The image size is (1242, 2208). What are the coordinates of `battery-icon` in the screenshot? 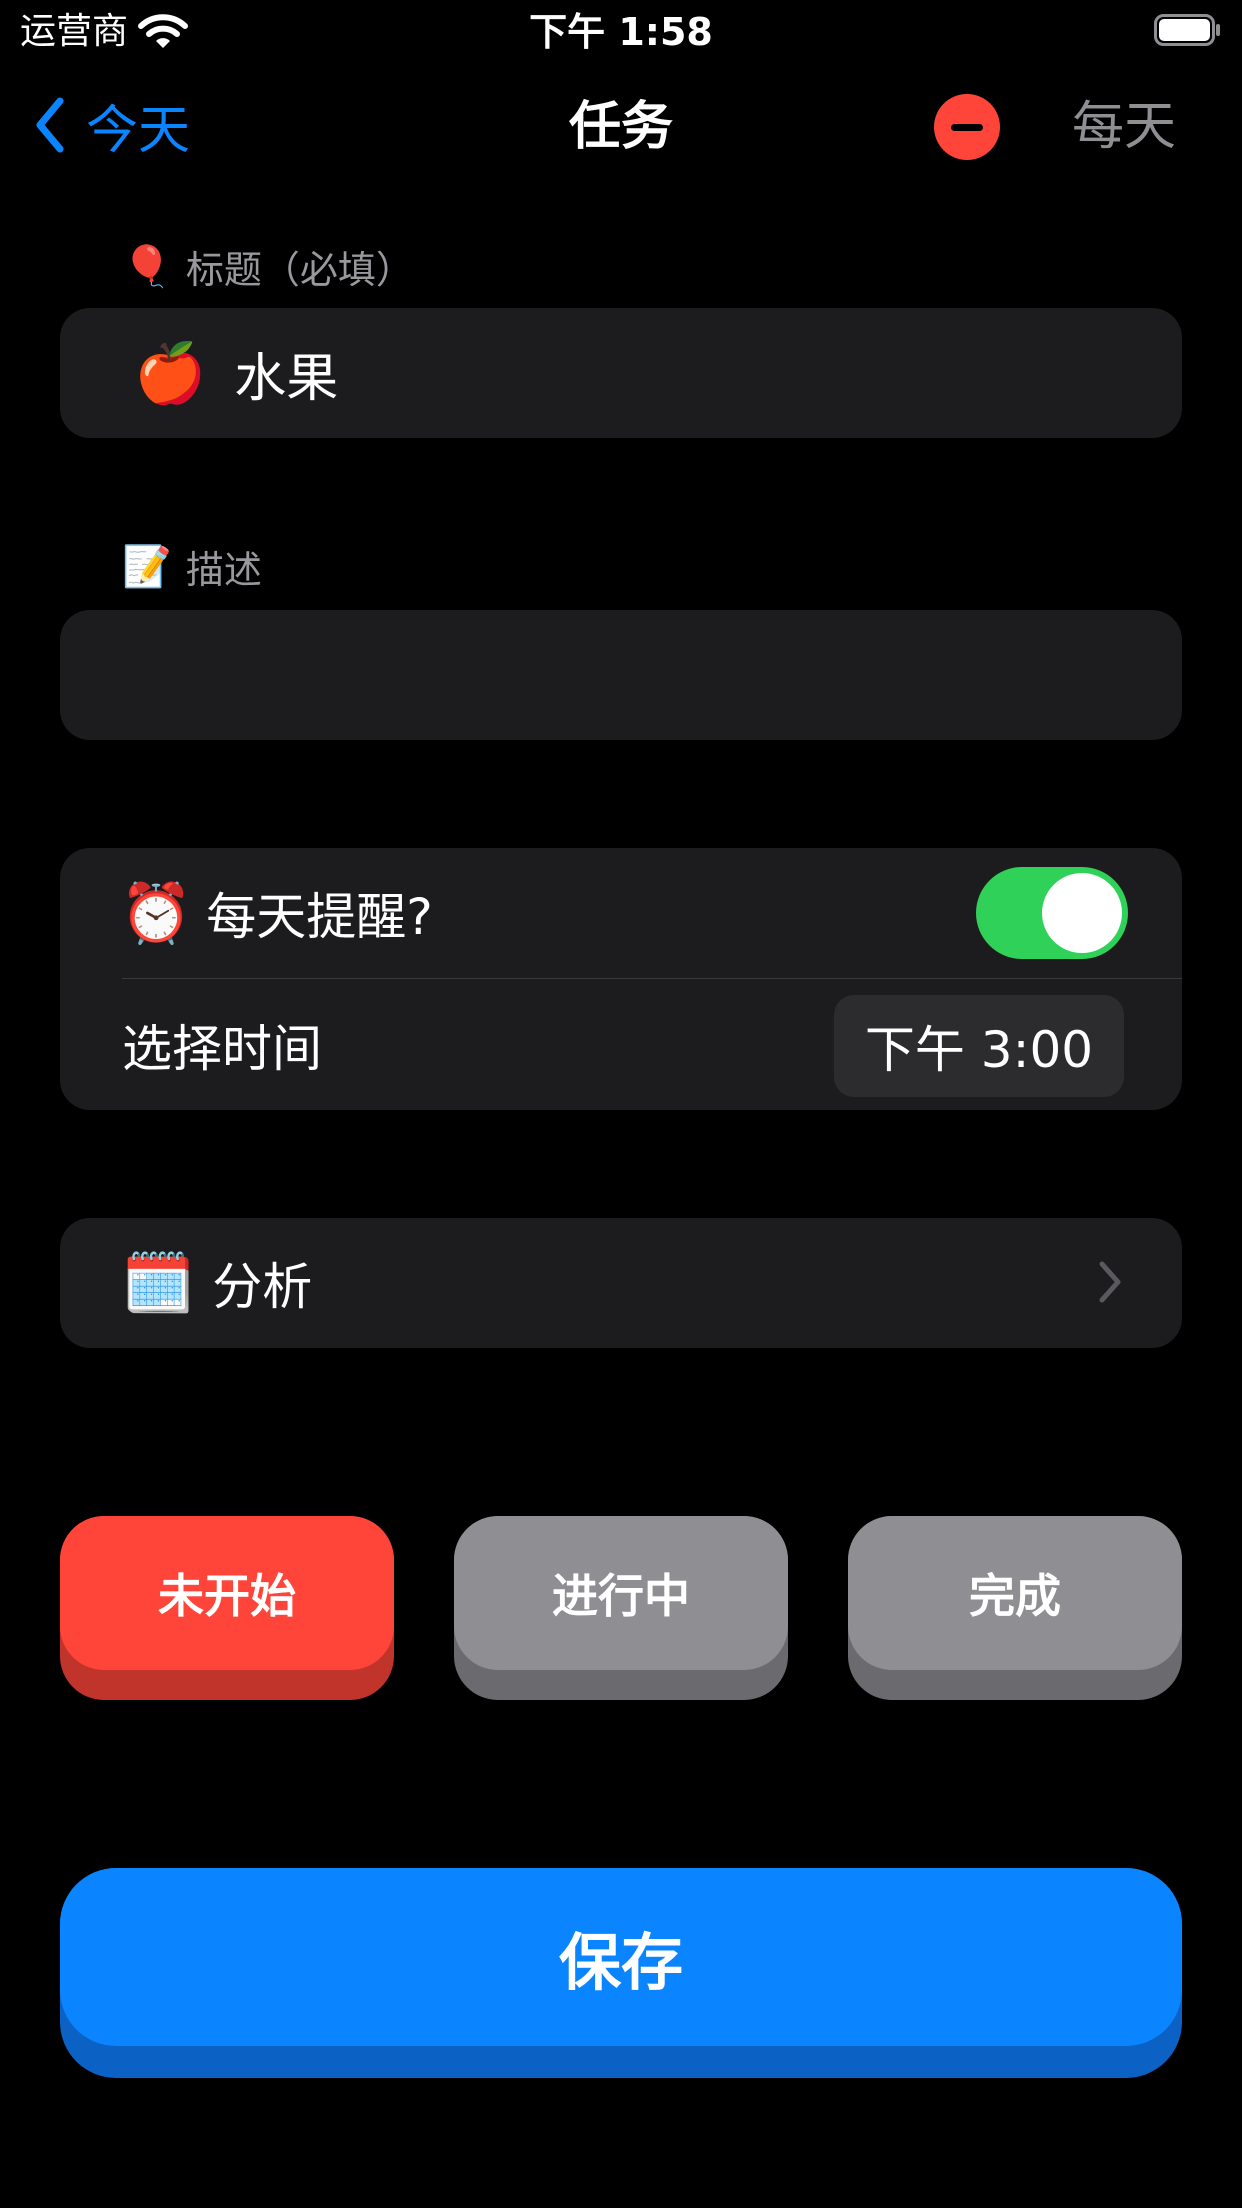 It's located at (1187, 30).